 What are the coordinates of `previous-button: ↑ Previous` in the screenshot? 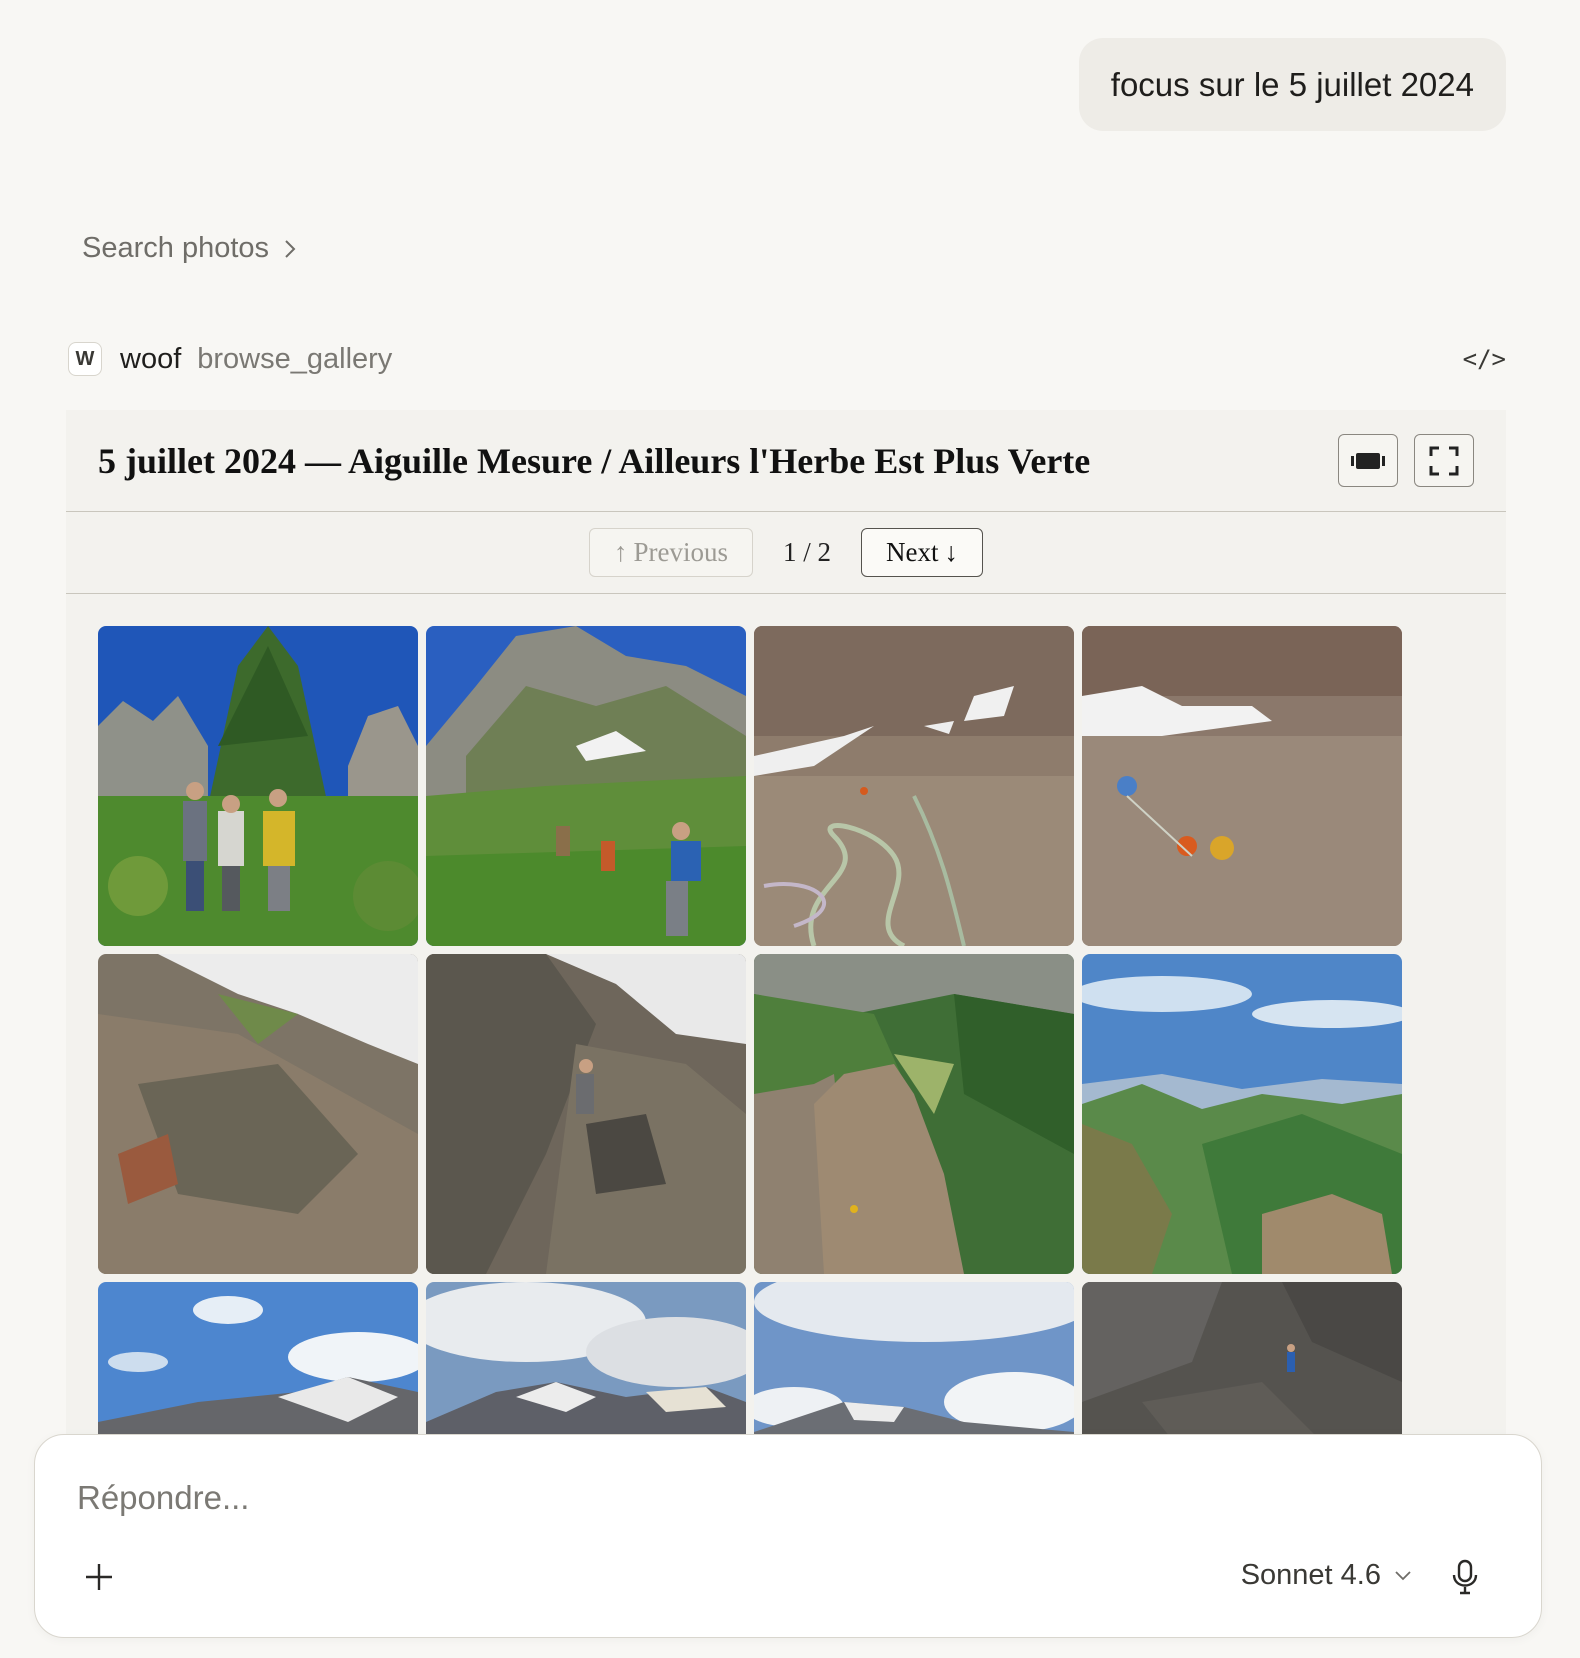 It's located at (671, 552).